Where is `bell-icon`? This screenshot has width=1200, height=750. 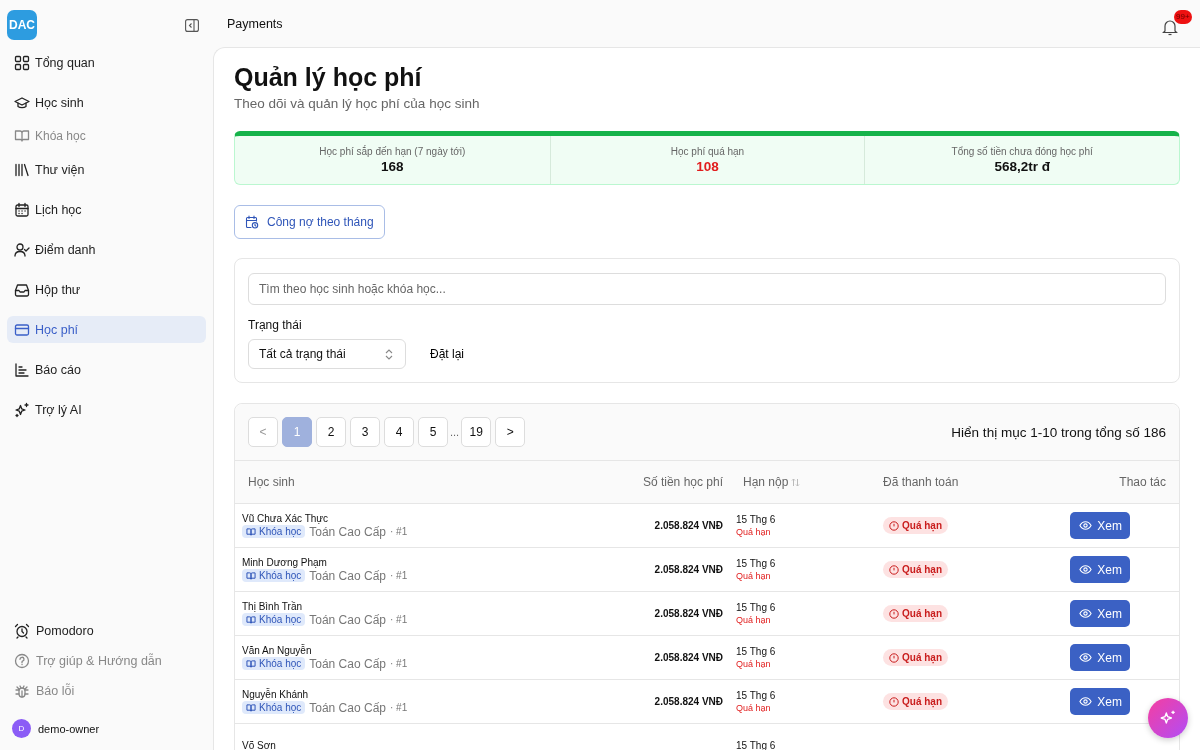 bell-icon is located at coordinates (1170, 26).